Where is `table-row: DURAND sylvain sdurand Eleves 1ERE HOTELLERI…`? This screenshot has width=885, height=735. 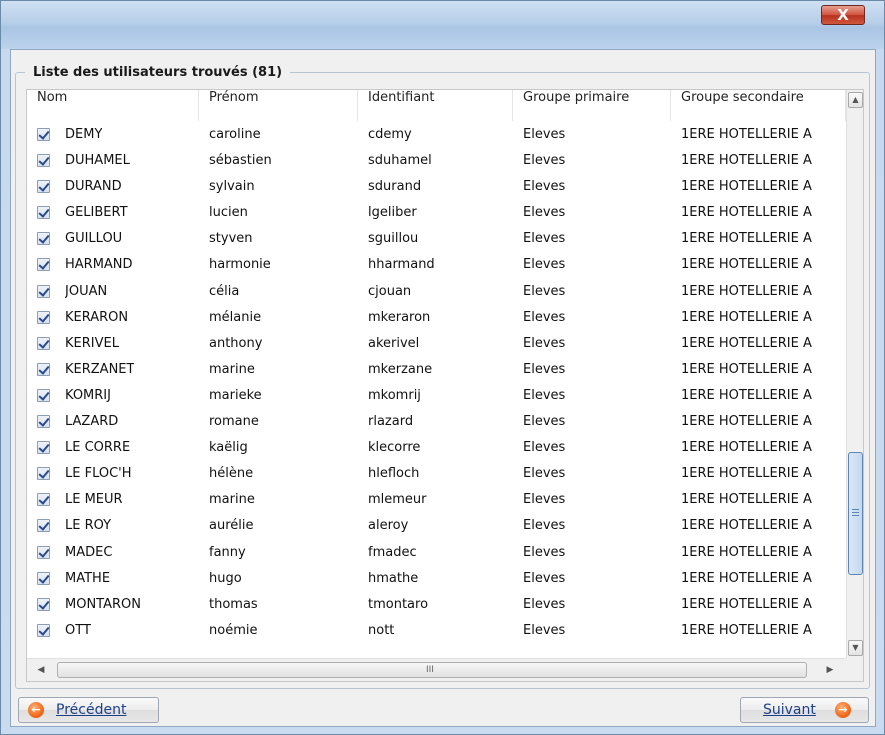
table-row: DURAND sylvain sdurand Eleves 1ERE HOTELLERI… is located at coordinates (436, 187).